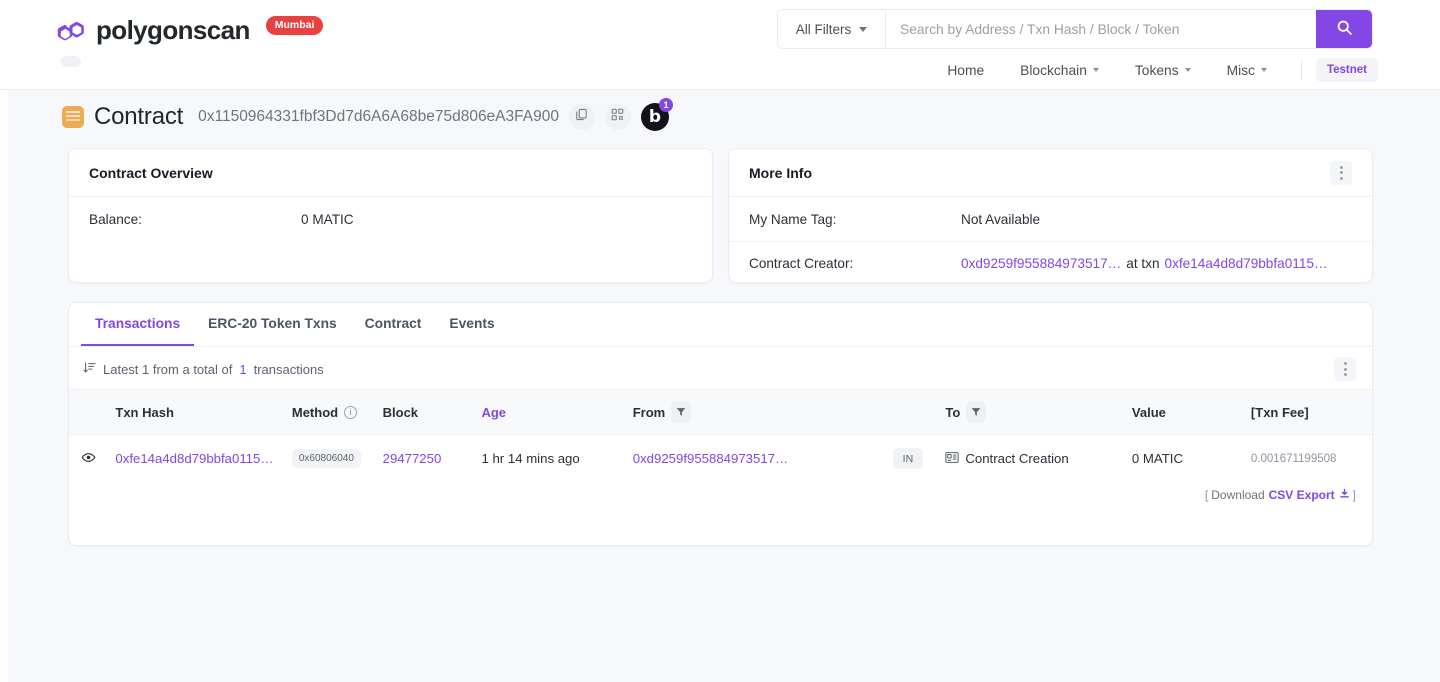  Describe the element at coordinates (351, 412) in the screenshot. I see `info-icon: i` at that location.